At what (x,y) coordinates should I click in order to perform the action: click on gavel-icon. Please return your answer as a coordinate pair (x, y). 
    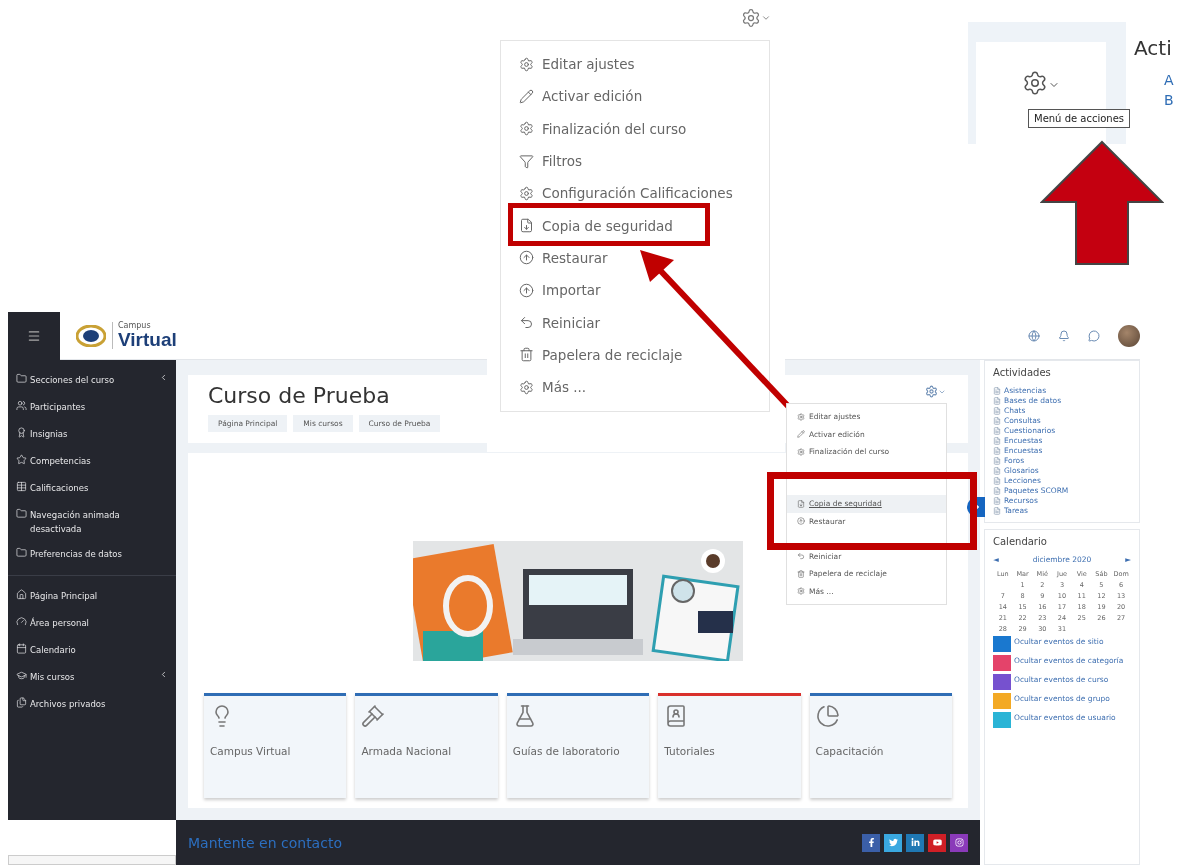
    Looking at the image, I should click on (373, 716).